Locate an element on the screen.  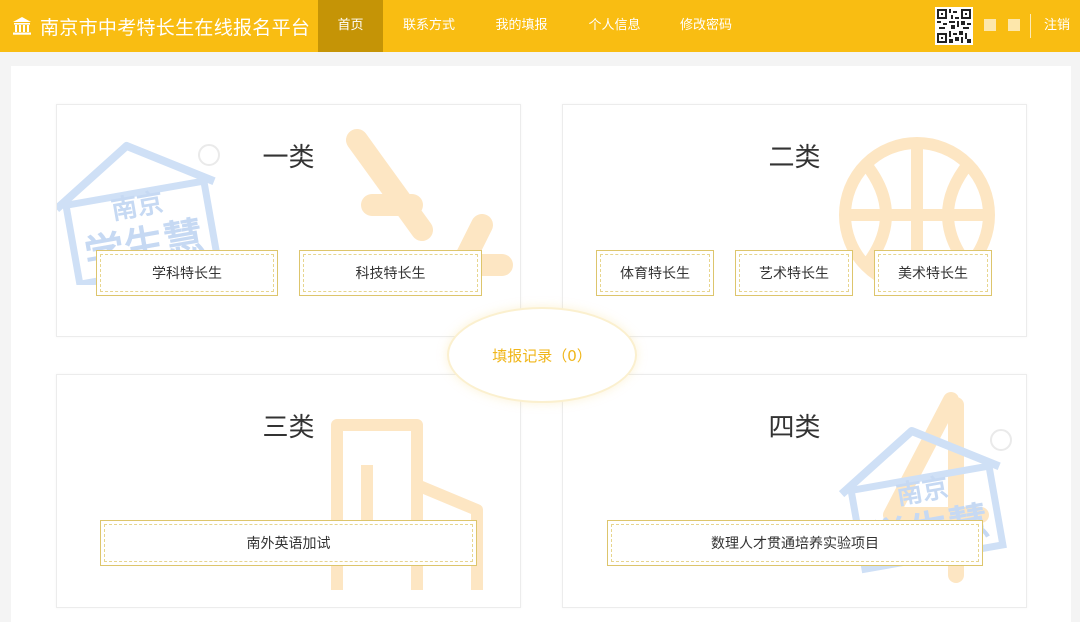
option-fine-arts-specialty: 美术特长生 is located at coordinates (933, 273).